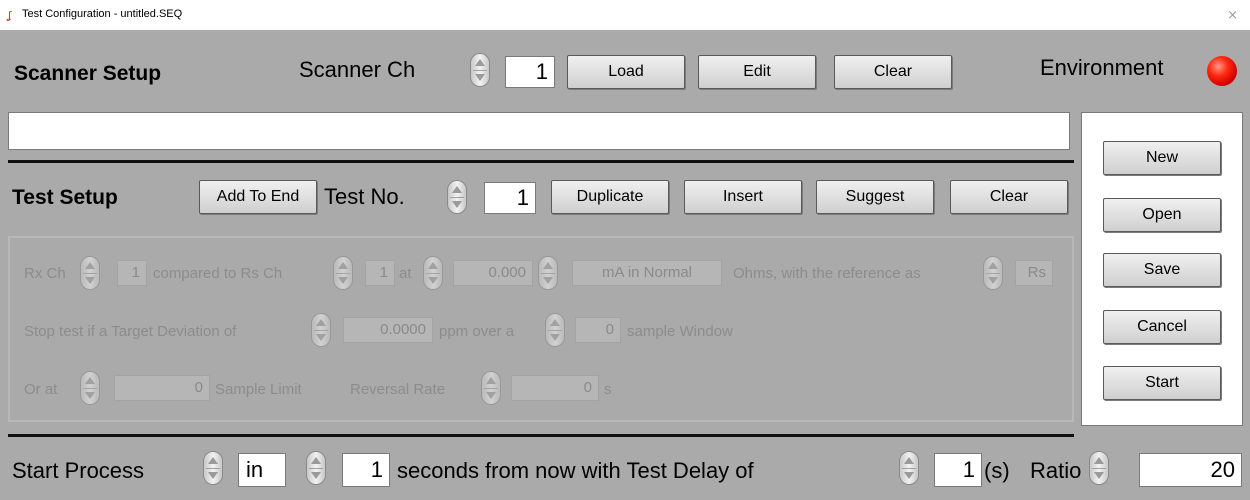 The height and width of the screenshot is (500, 1250). What do you see at coordinates (1009, 197) in the screenshot?
I see `clear-test-button: Clear` at bounding box center [1009, 197].